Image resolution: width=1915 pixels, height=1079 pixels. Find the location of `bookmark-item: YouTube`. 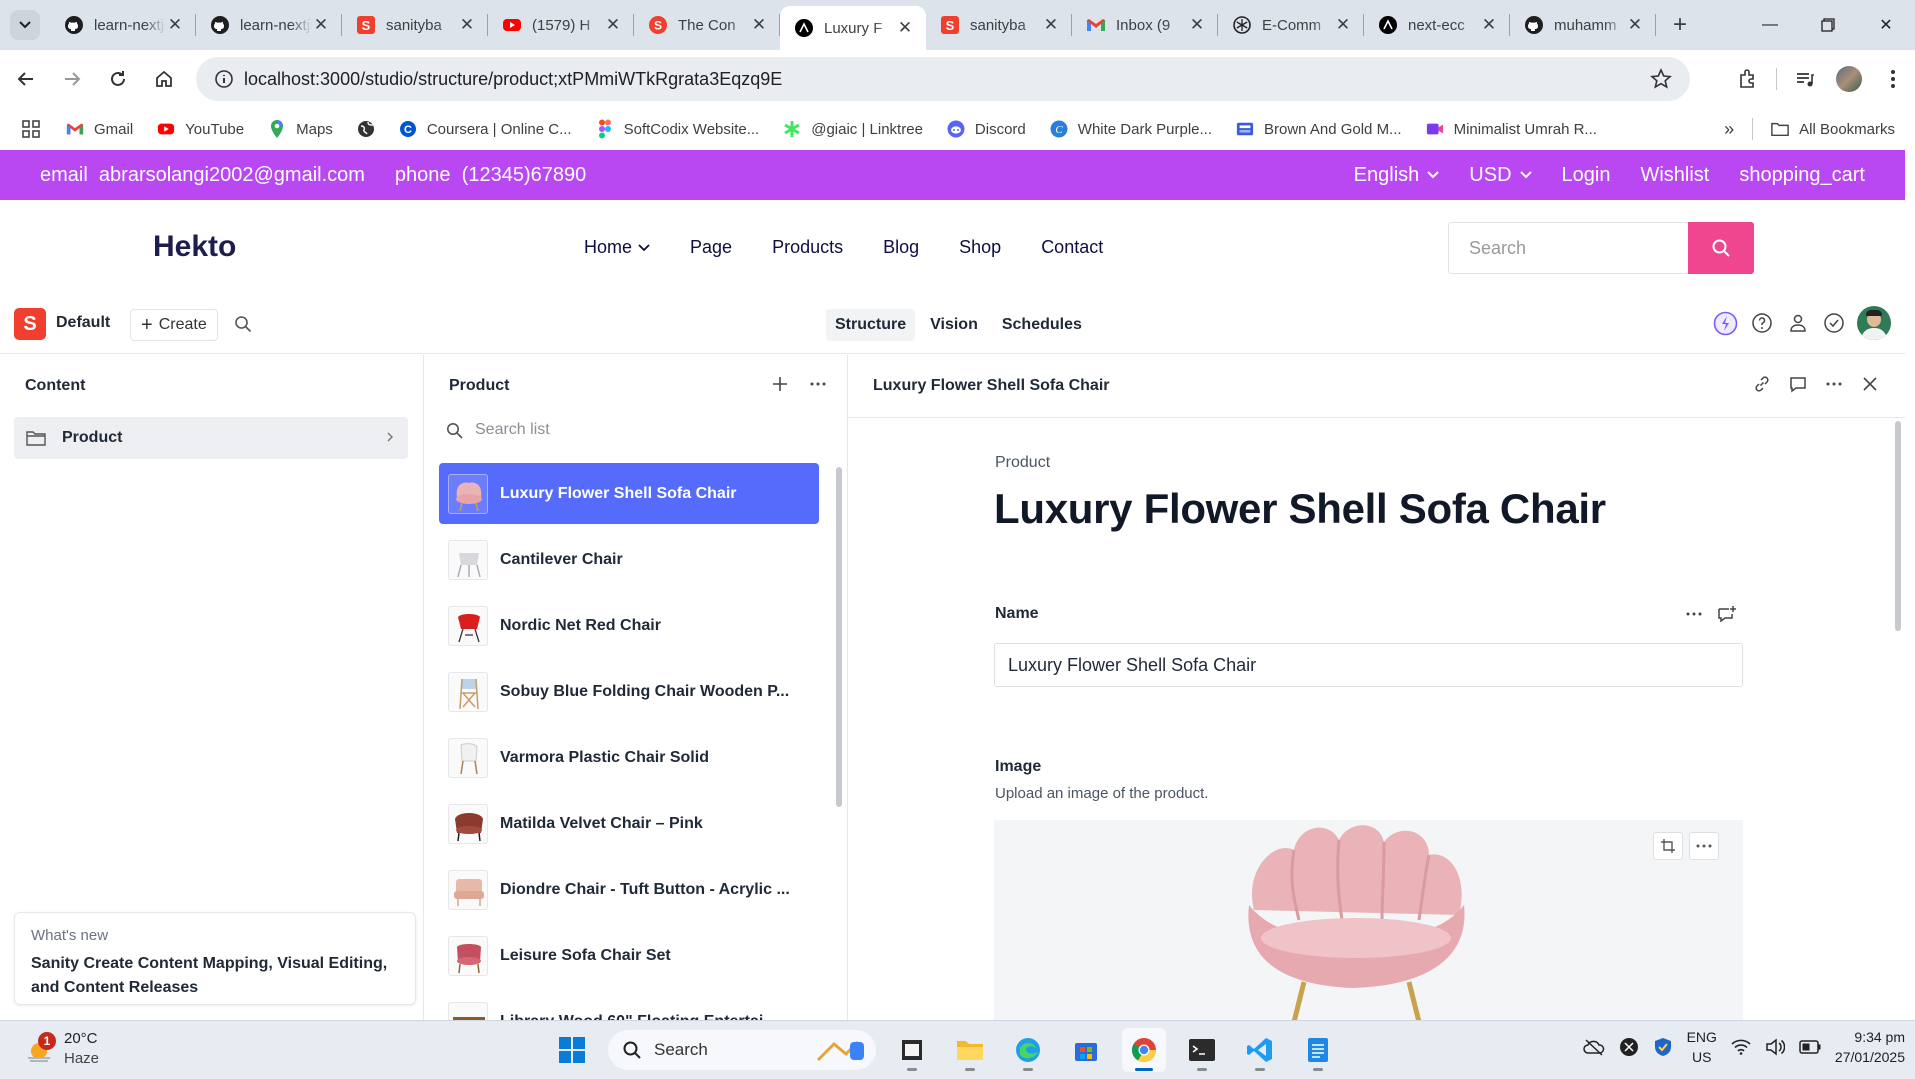

bookmark-item: YouTube is located at coordinates (200, 129).